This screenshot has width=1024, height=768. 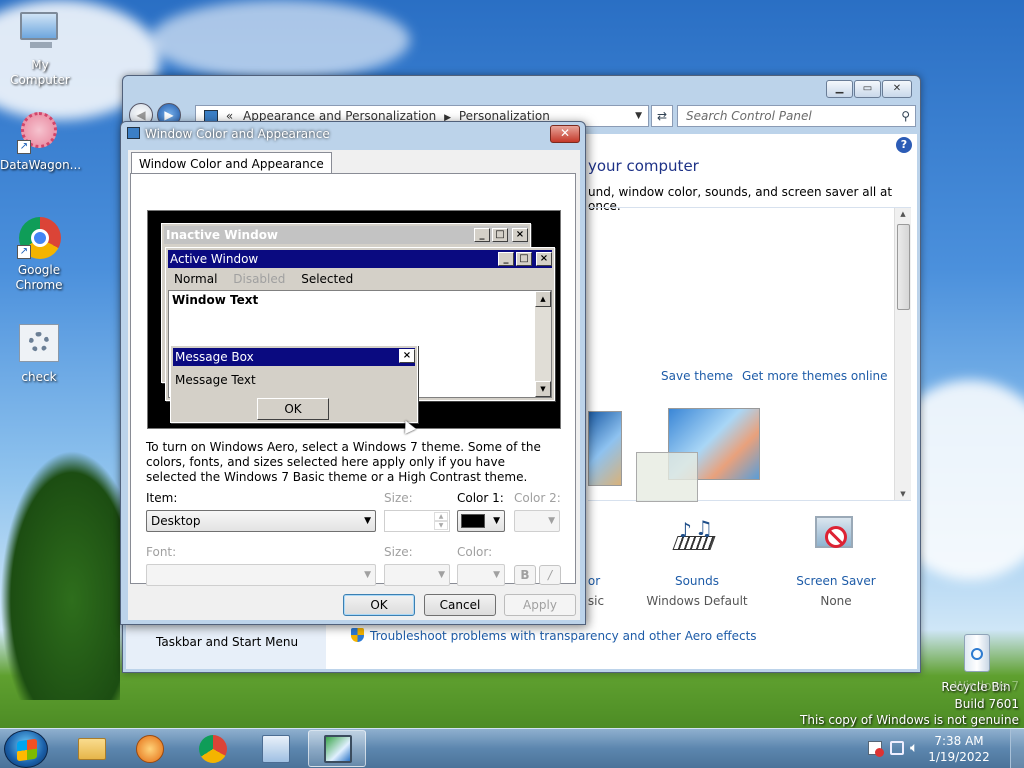 What do you see at coordinates (133, 133) in the screenshot?
I see `dialog-app-icon` at bounding box center [133, 133].